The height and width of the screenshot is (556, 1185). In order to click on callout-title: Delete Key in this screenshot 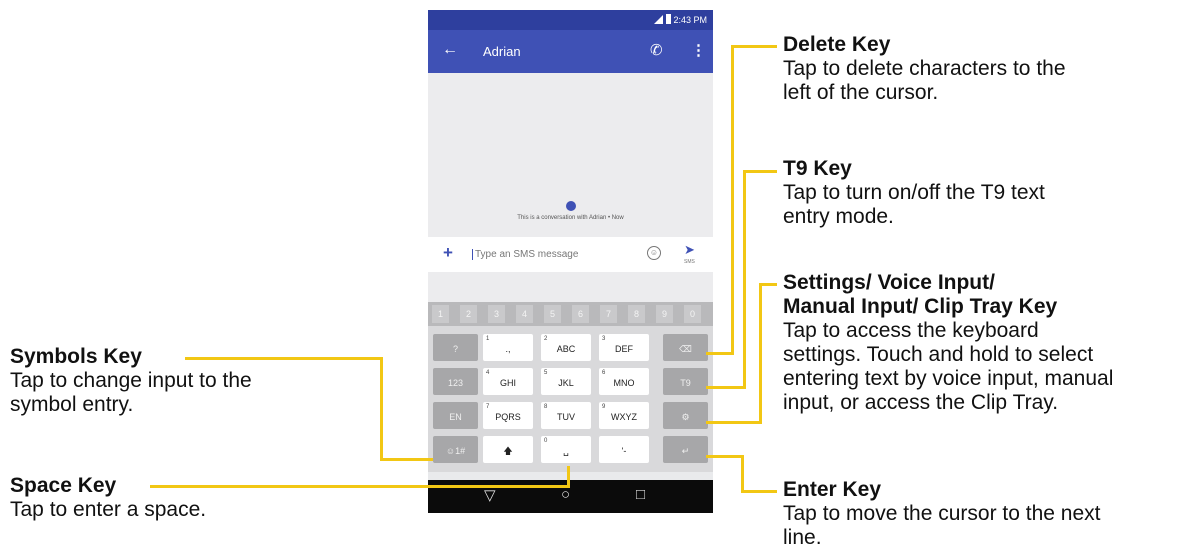, I will do `click(837, 44)`.